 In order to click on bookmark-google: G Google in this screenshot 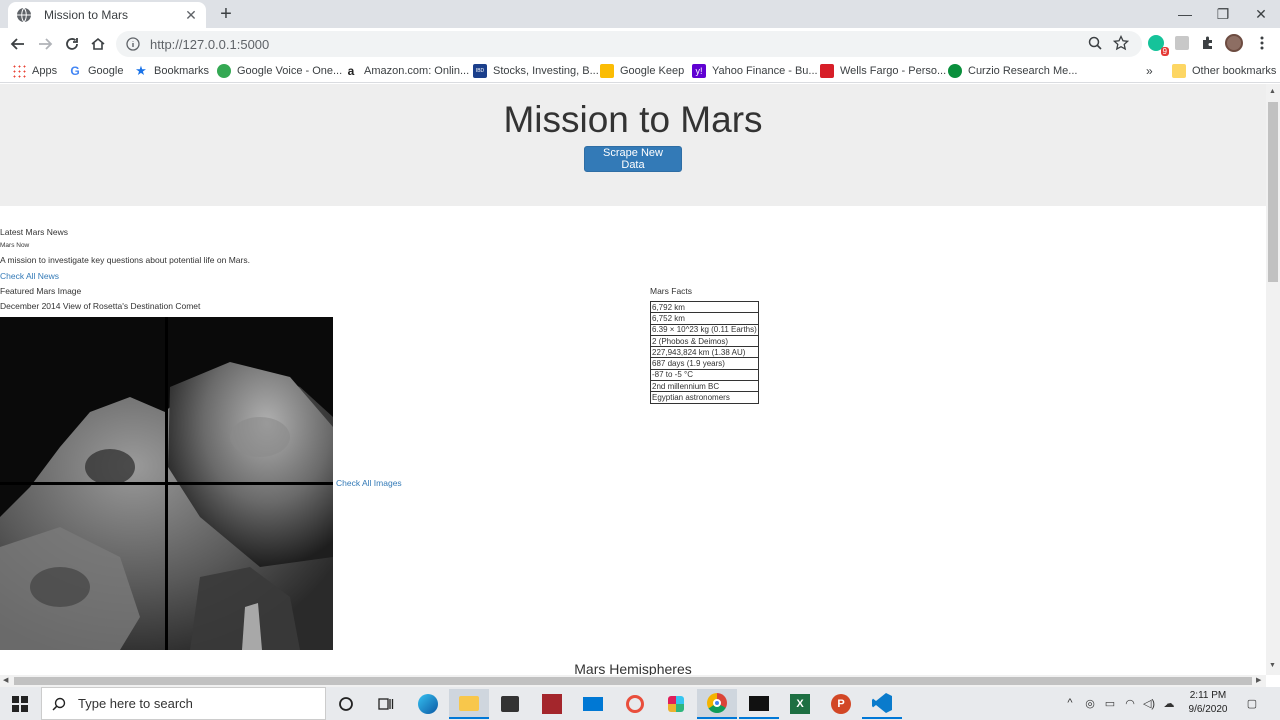, I will do `click(95, 71)`.